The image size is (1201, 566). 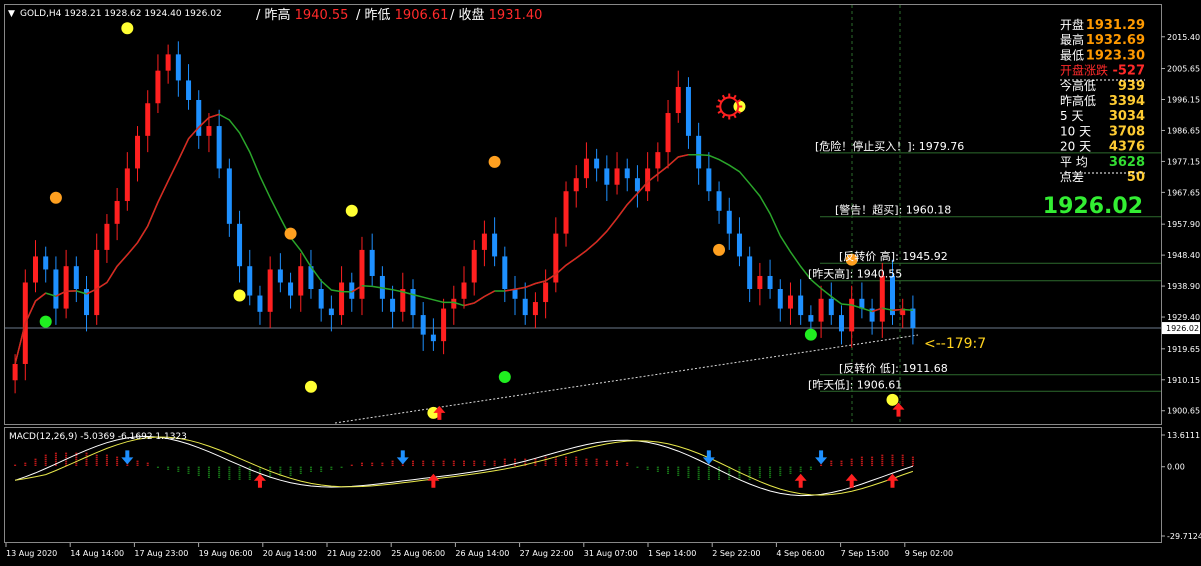 I want to click on macd-signal-line, so click(x=464, y=466).